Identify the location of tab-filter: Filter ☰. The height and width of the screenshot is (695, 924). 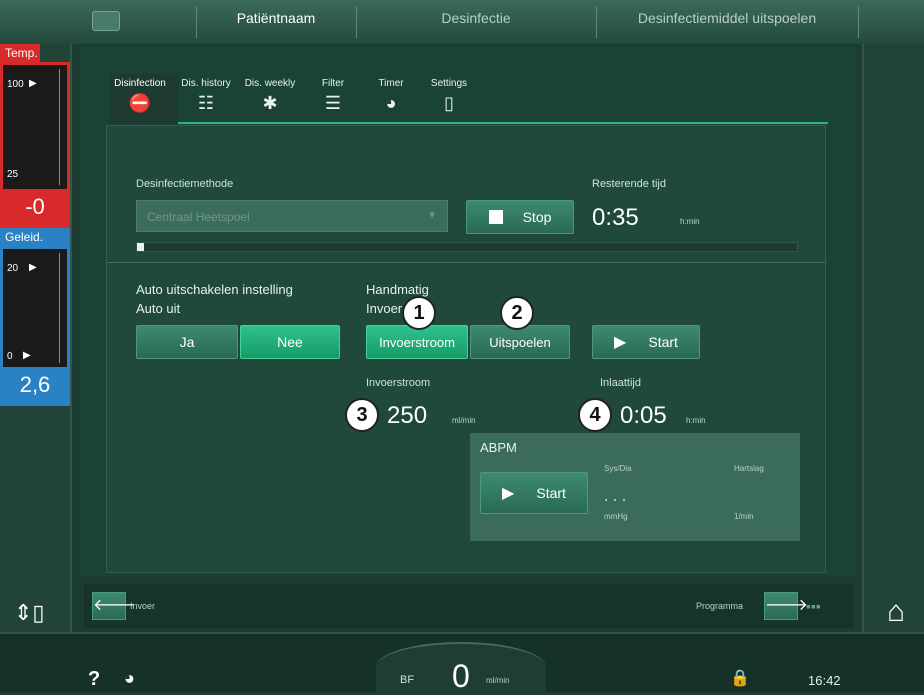
(333, 96).